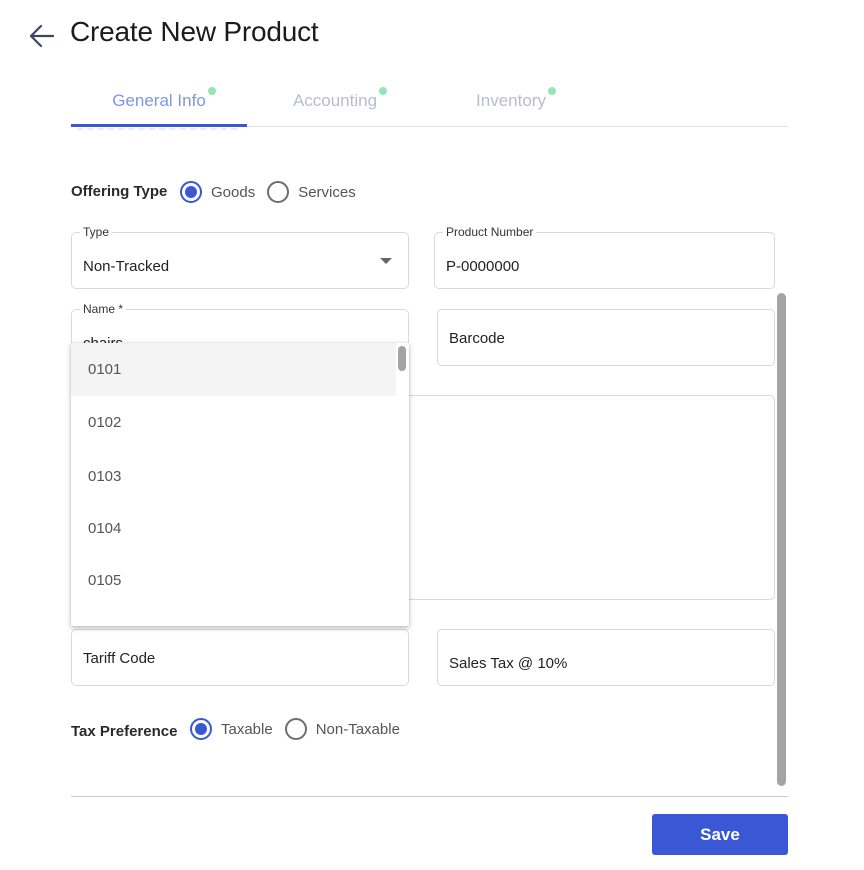 The width and height of the screenshot is (864, 870). I want to click on dropdown-option: 0101, so click(233, 369).